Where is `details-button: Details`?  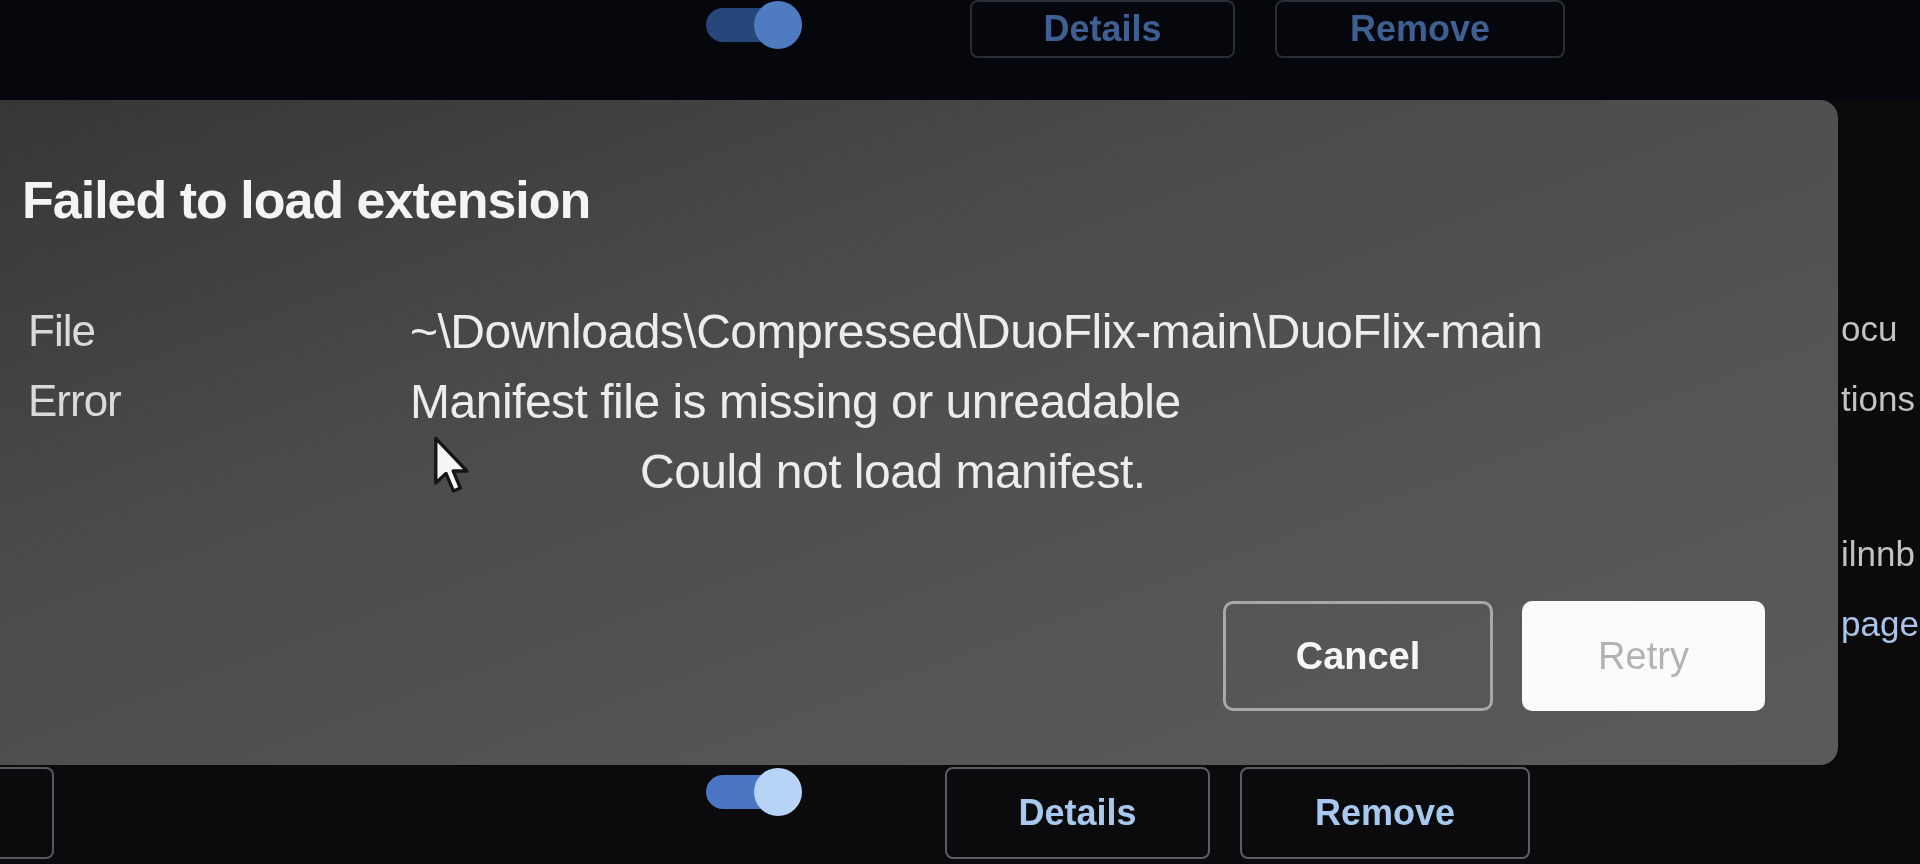 details-button: Details is located at coordinates (1077, 813).